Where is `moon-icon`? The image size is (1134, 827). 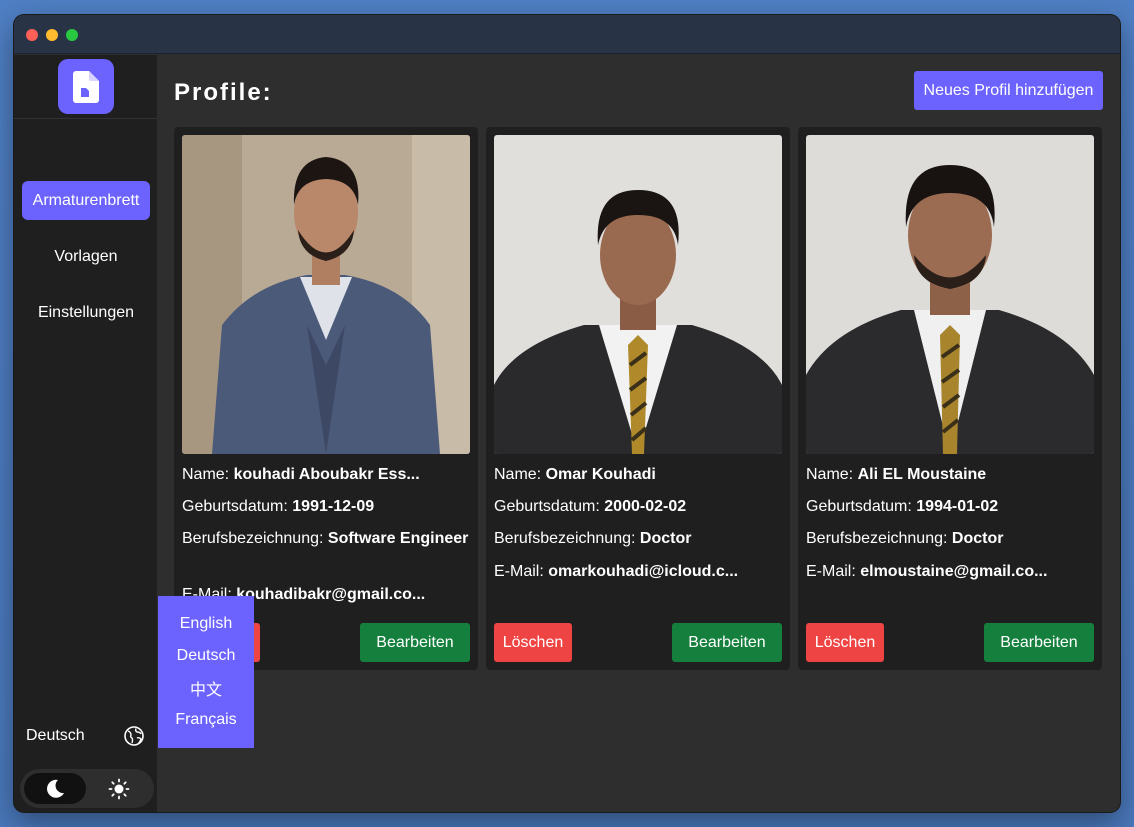 moon-icon is located at coordinates (55, 788).